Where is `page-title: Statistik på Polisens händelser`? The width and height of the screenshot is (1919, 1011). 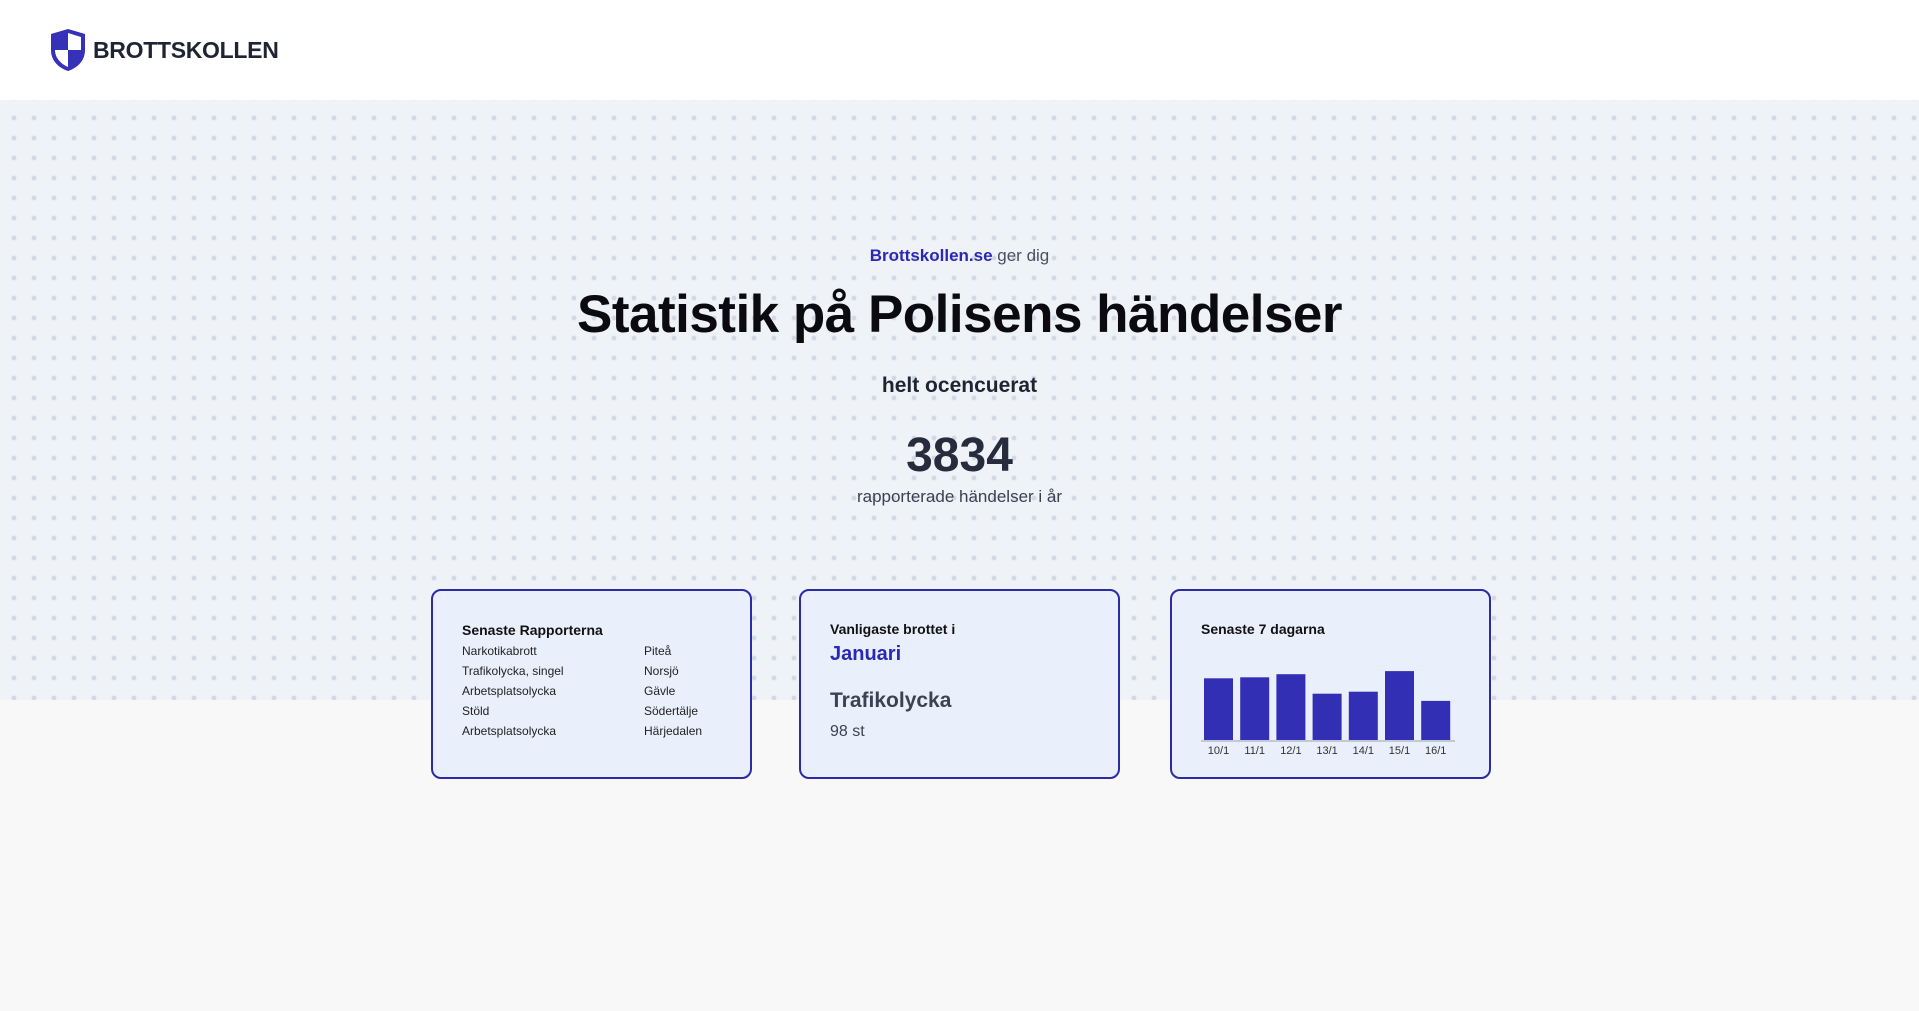 page-title: Statistik på Polisens händelser is located at coordinates (959, 314).